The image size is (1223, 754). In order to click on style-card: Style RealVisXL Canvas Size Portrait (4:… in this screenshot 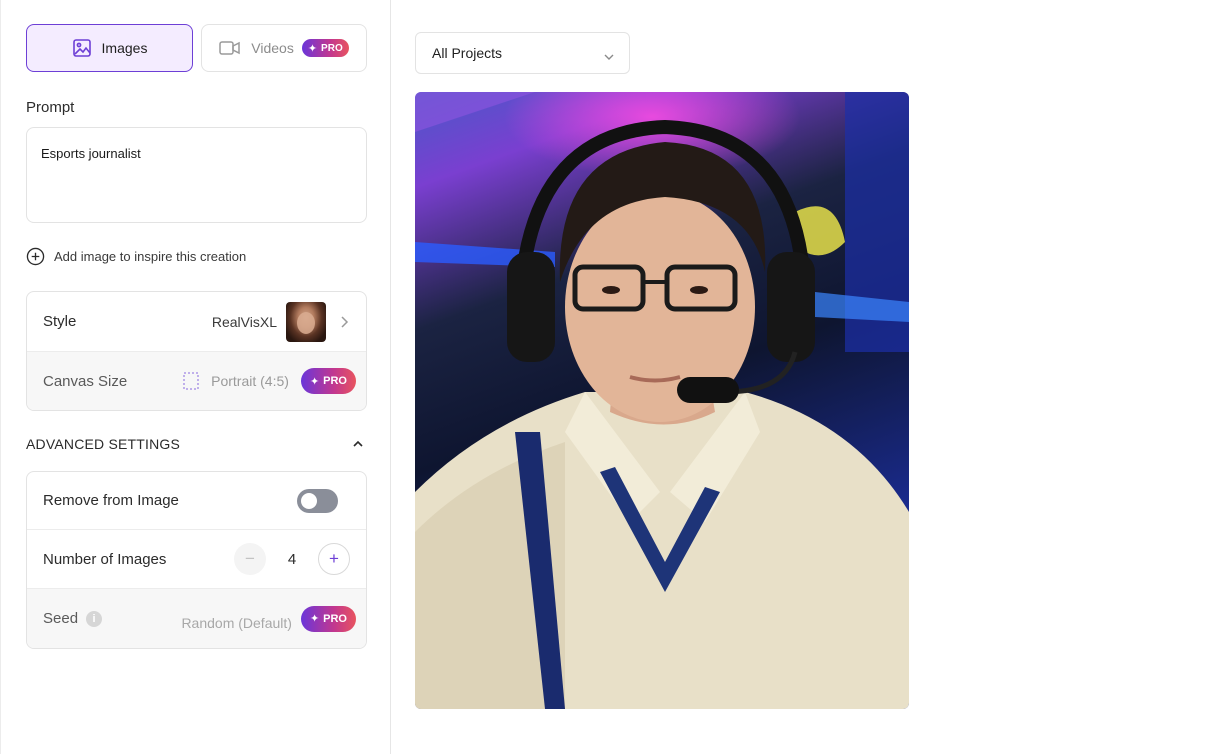, I will do `click(196, 351)`.